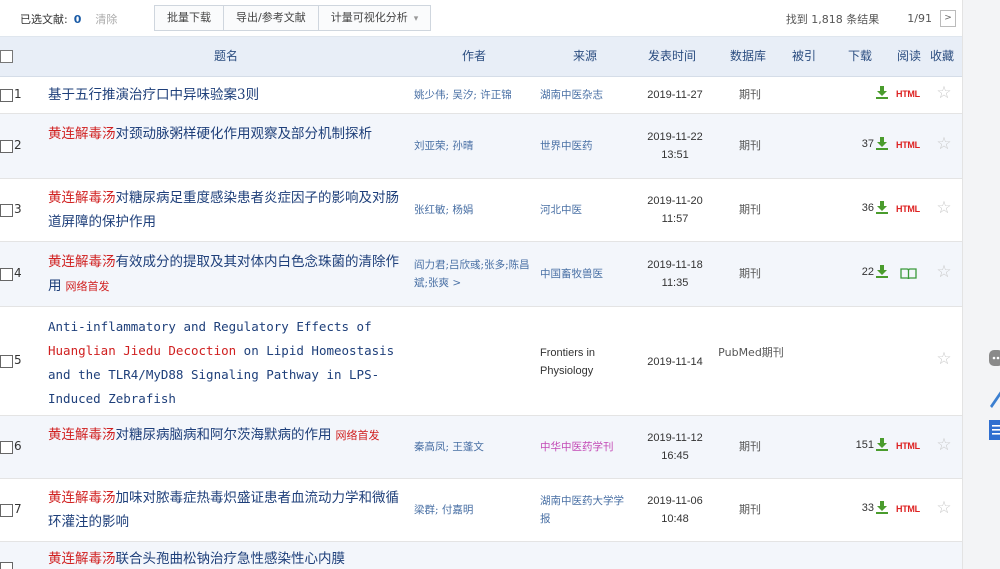 This screenshot has width=1000, height=569. I want to click on authors-link: 秦高凤; 王蓬文, so click(474, 447).